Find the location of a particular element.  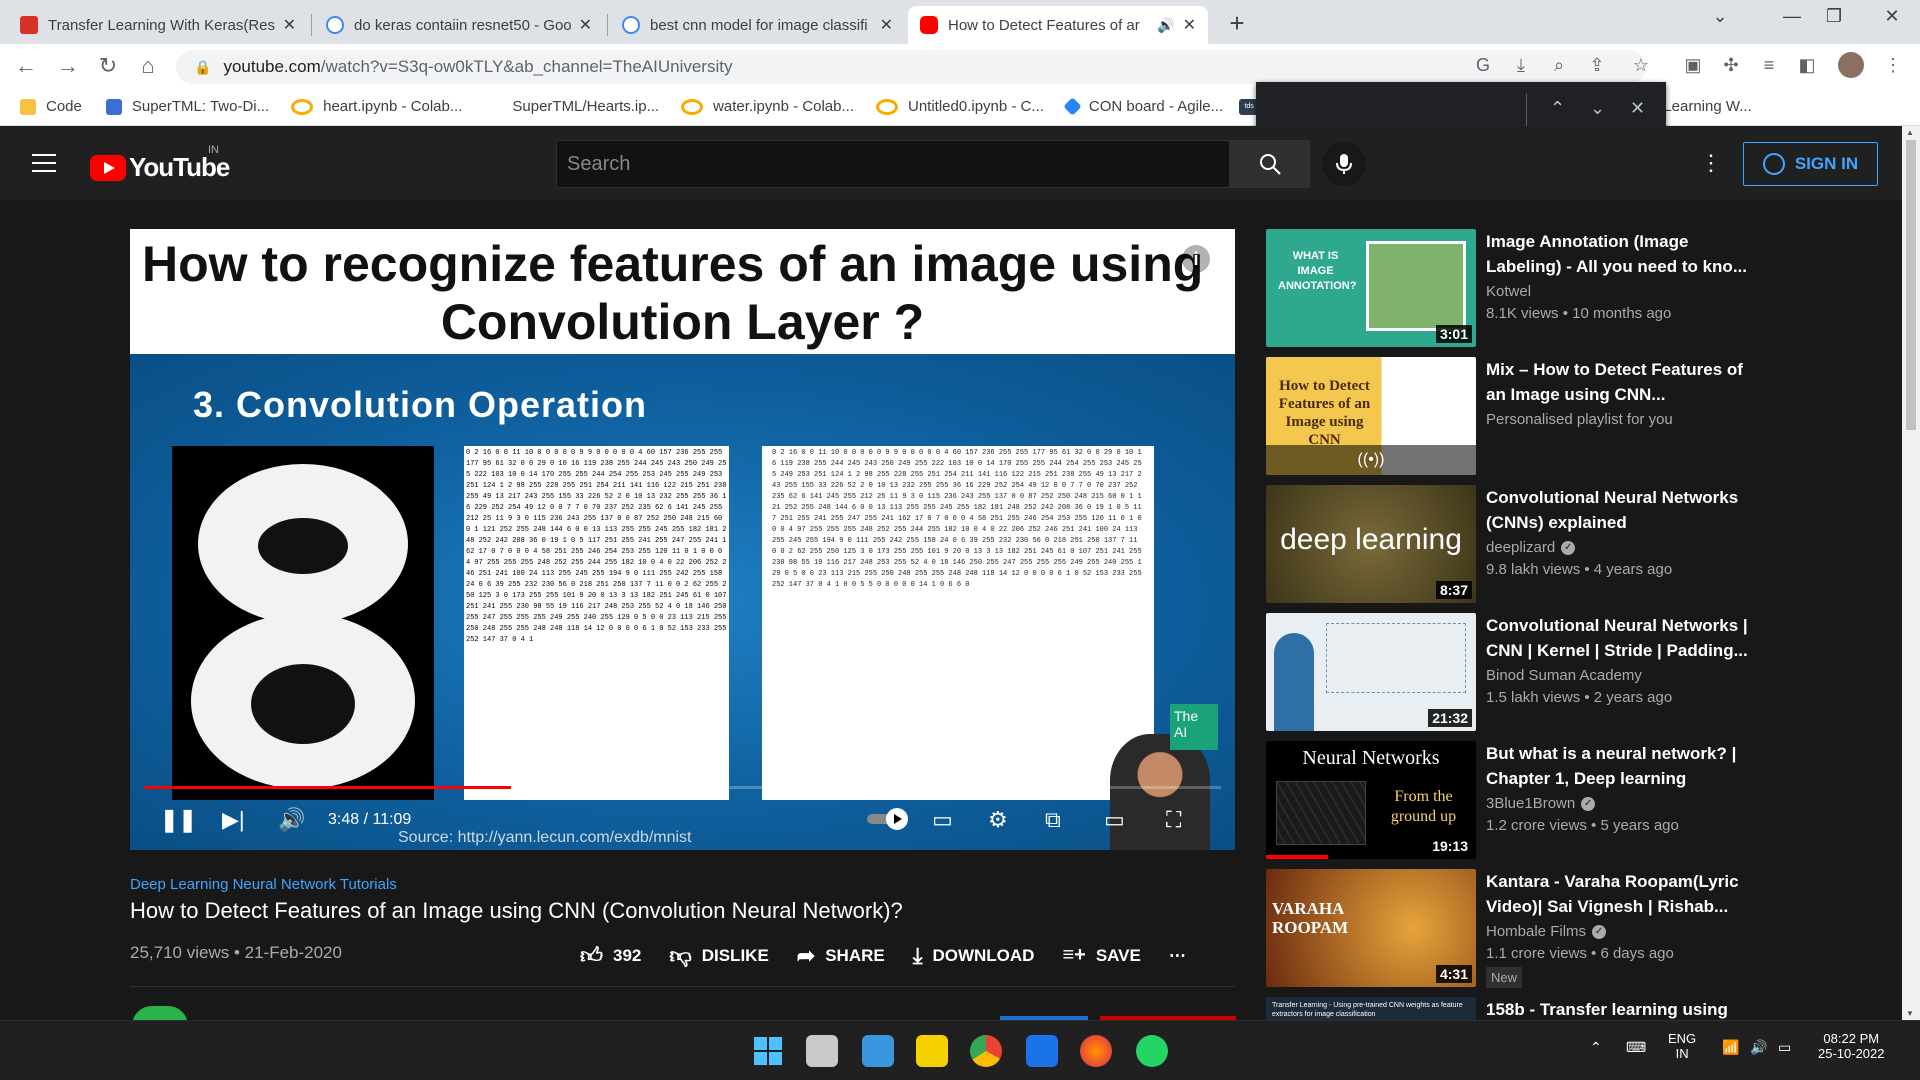

chrome-taskbar-icon is located at coordinates (986, 1051).